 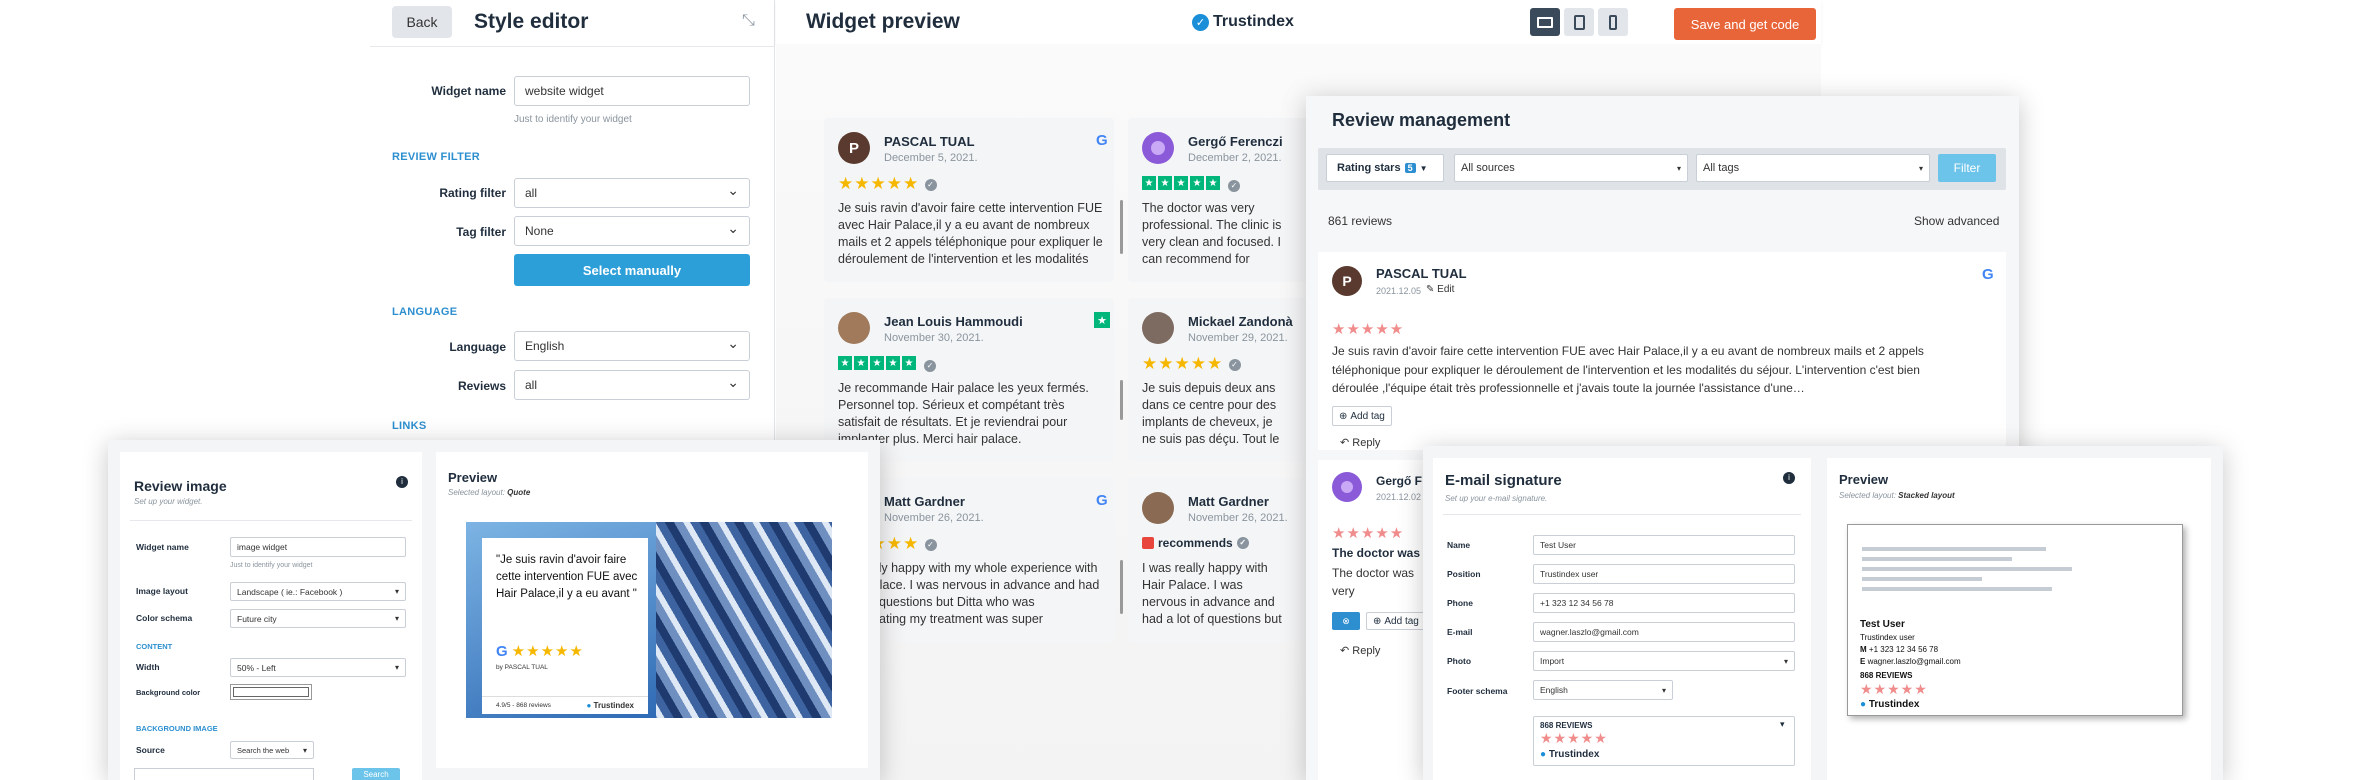 What do you see at coordinates (632, 270) in the screenshot?
I see `select-manually-button: Select manually` at bounding box center [632, 270].